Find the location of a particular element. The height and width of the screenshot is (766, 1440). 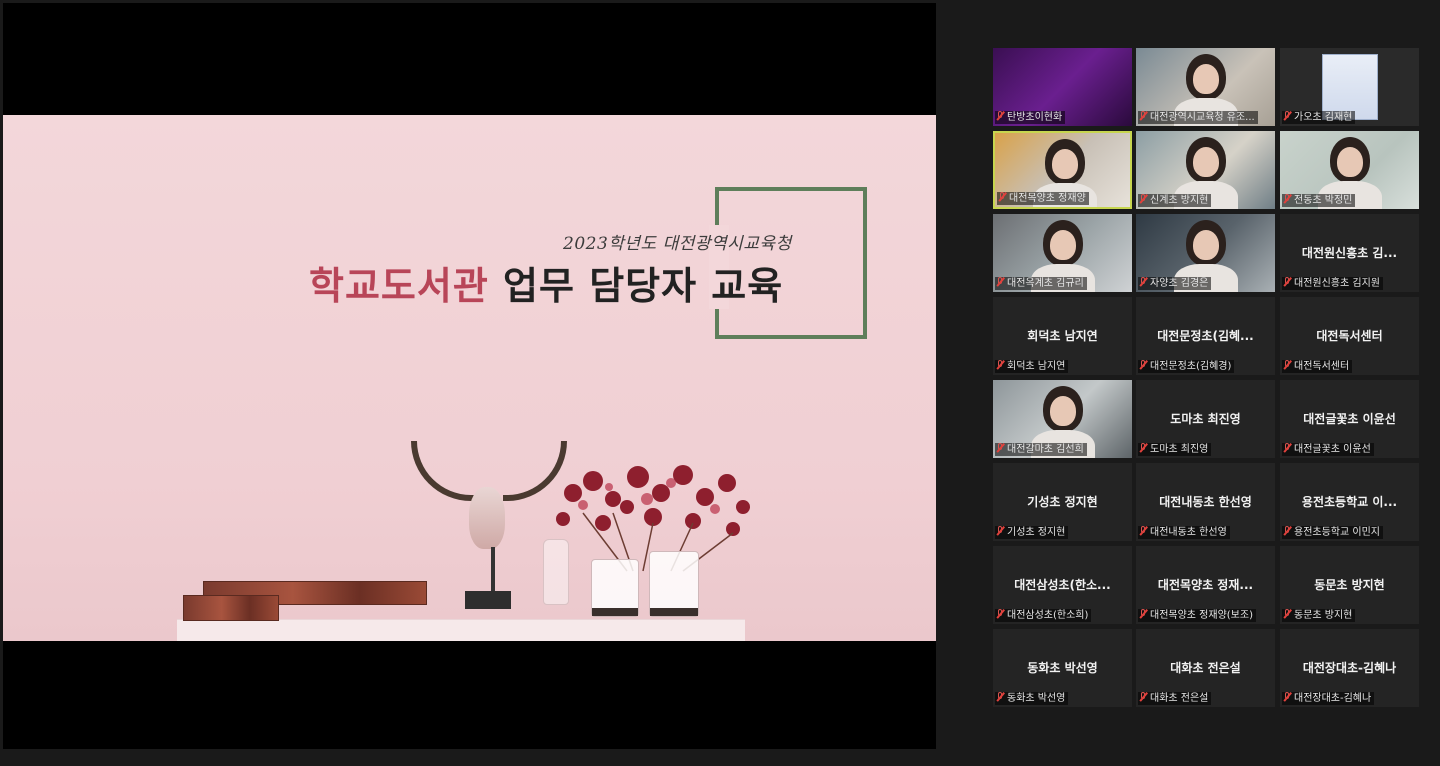

participant-tile: 대화초 전은설 대화초 전은설 is located at coordinates (1205, 668).